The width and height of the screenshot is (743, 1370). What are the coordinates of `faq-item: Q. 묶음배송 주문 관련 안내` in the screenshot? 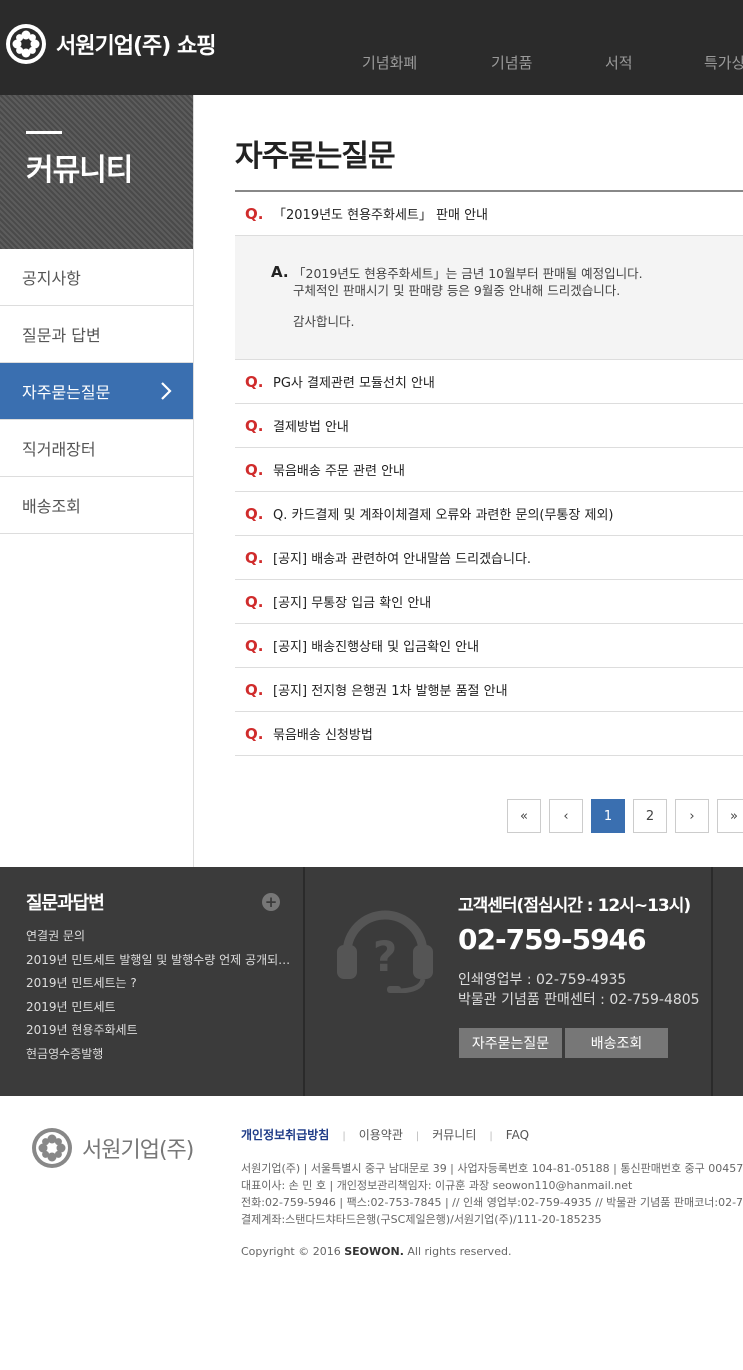 It's located at (489, 470).